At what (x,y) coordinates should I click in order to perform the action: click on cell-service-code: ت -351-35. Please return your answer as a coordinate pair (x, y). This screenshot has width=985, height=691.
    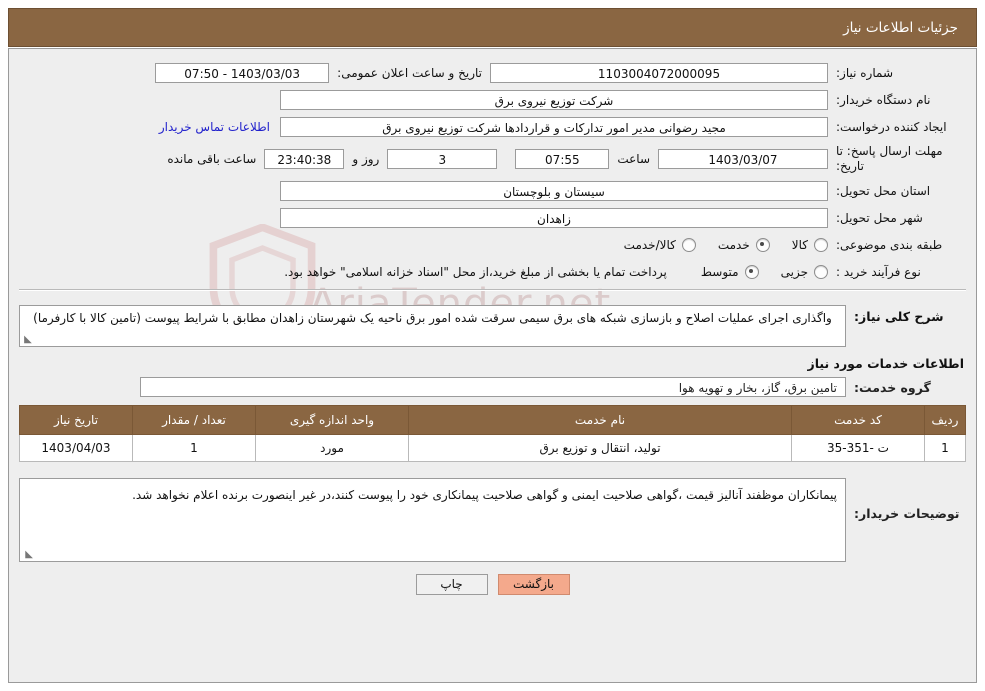
    Looking at the image, I should click on (858, 448).